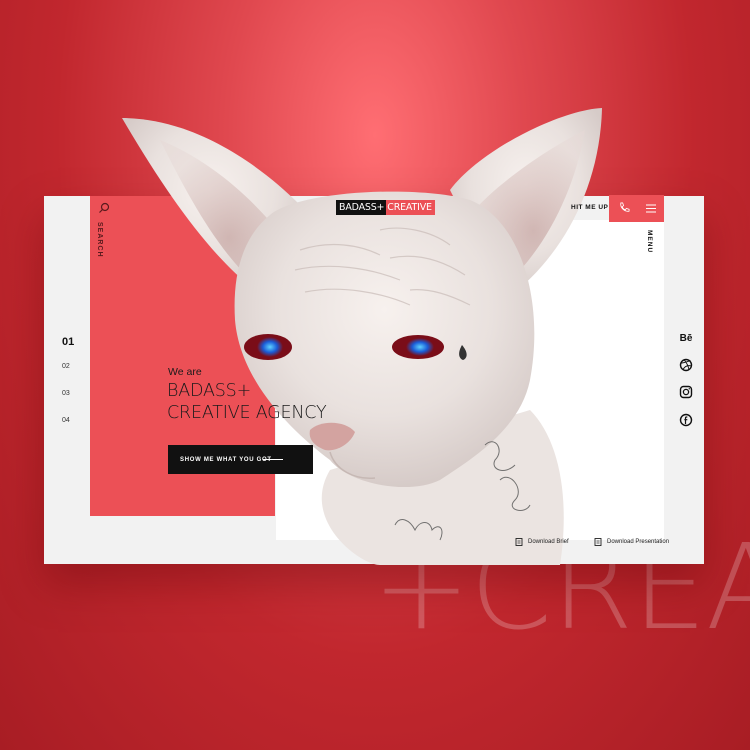 This screenshot has width=750, height=750. What do you see at coordinates (209, 391) in the screenshot?
I see `hero-headline-line1: BADASS+` at bounding box center [209, 391].